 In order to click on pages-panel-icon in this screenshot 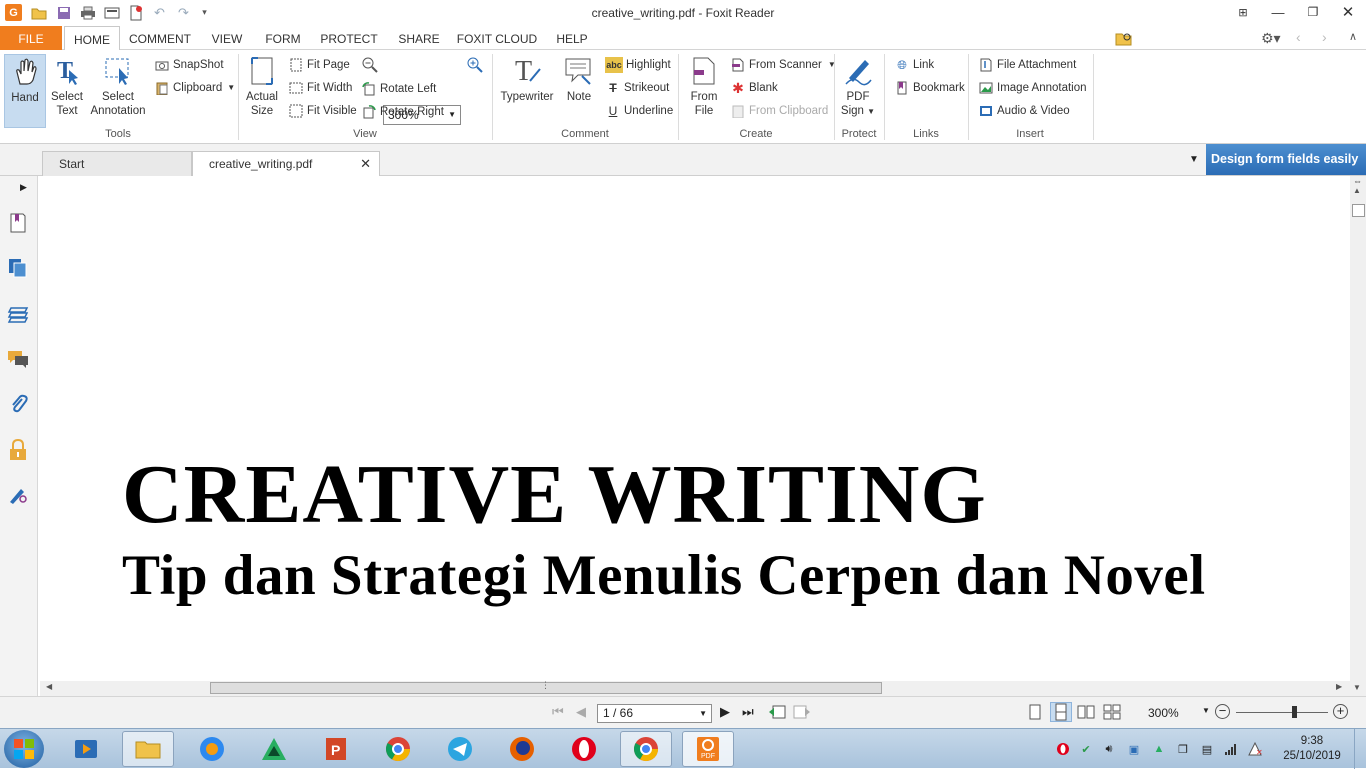, I will do `click(18, 268)`.